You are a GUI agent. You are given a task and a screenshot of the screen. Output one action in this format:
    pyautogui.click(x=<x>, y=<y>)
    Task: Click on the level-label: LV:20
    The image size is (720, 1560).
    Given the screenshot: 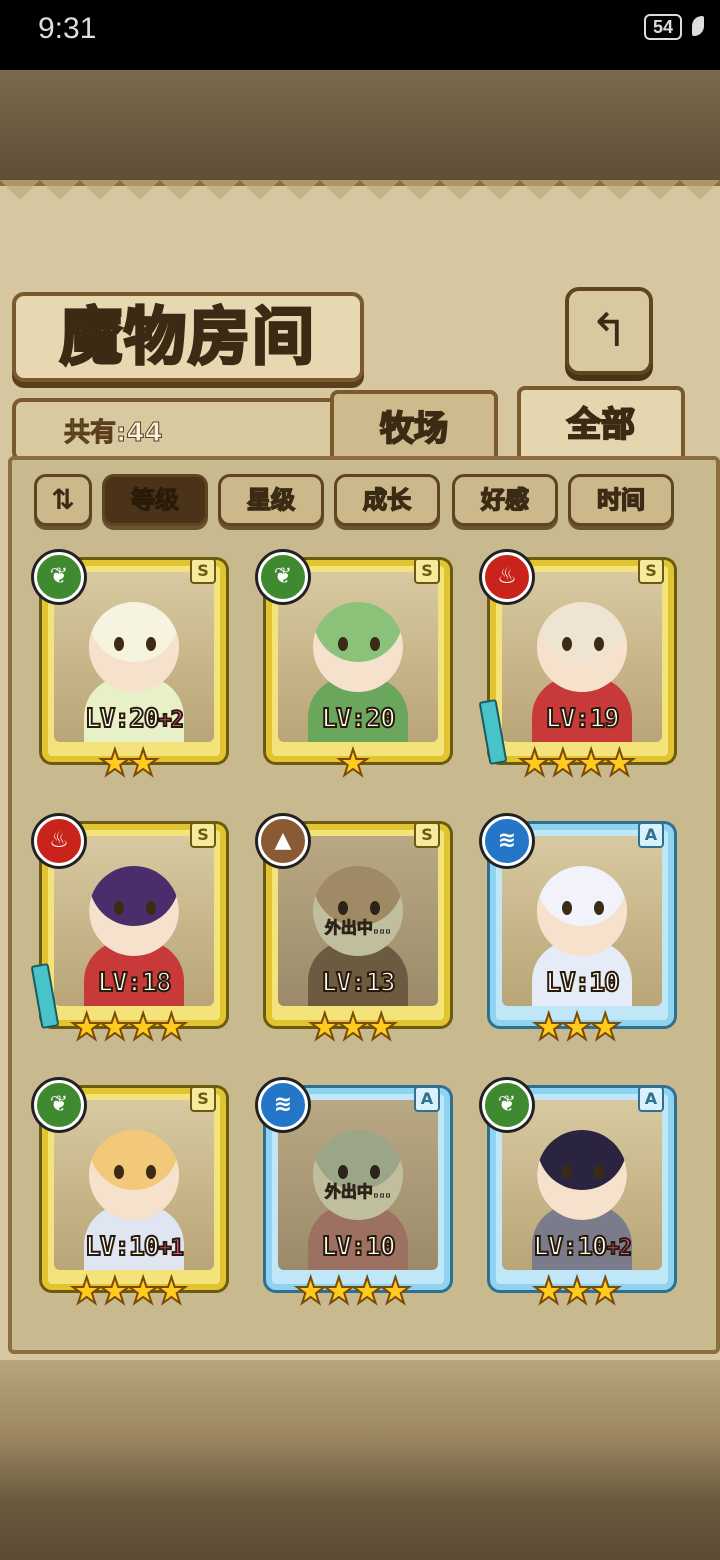 What is the action you would take?
    pyautogui.click(x=358, y=719)
    